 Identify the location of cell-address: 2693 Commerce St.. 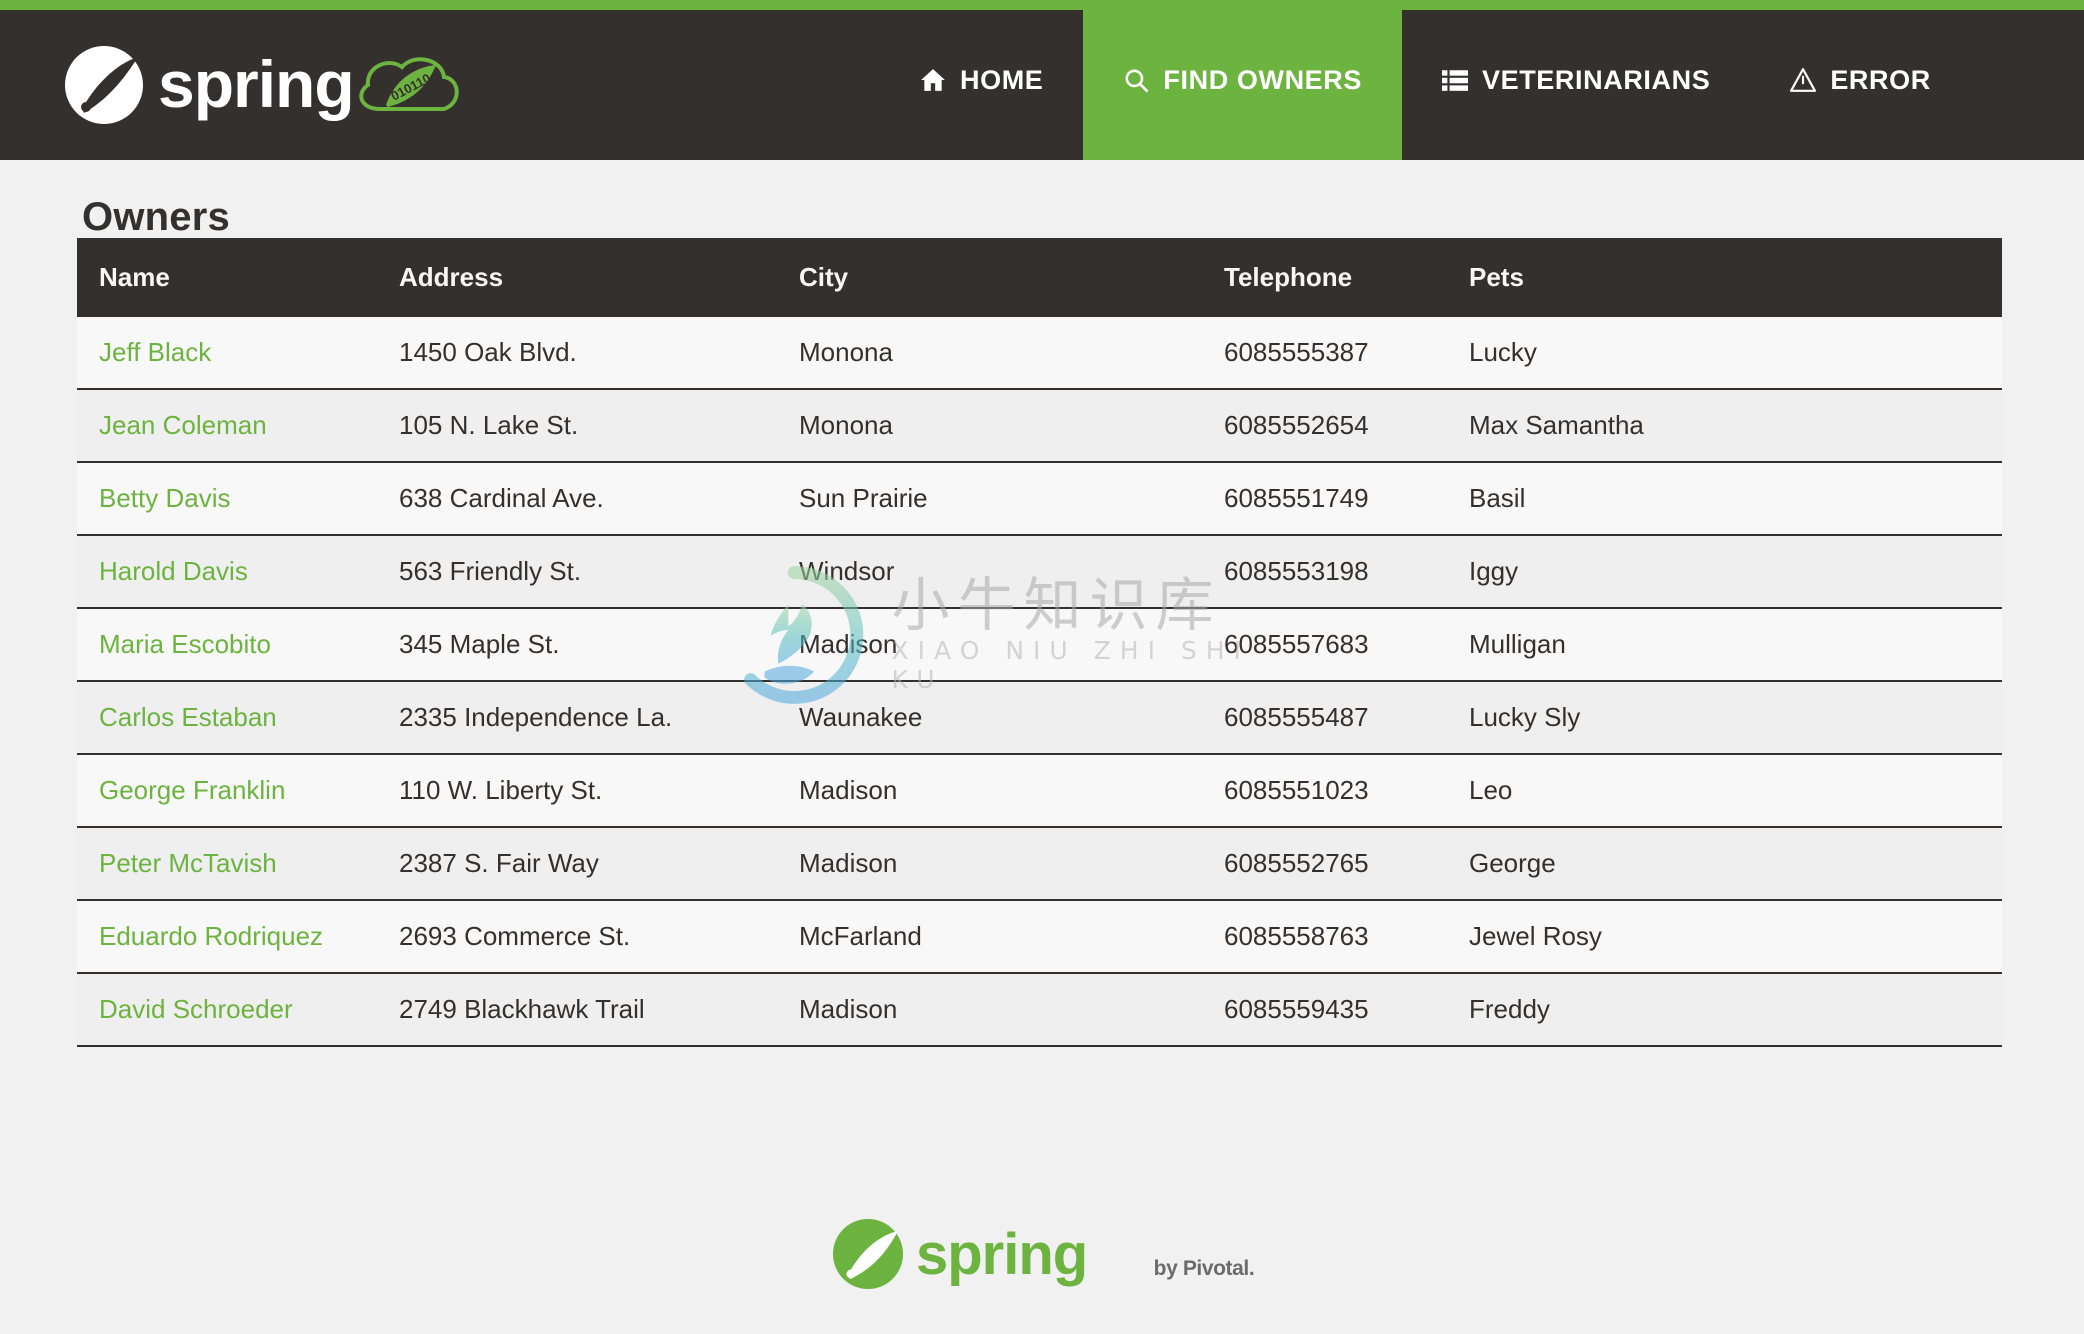
(577, 936).